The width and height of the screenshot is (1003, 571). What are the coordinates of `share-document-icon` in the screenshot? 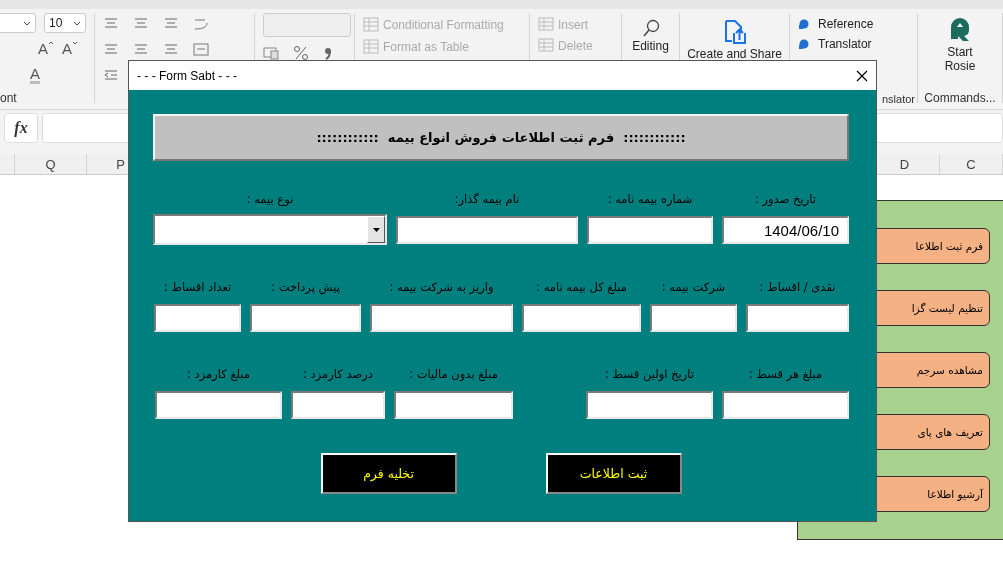 It's located at (734, 32).